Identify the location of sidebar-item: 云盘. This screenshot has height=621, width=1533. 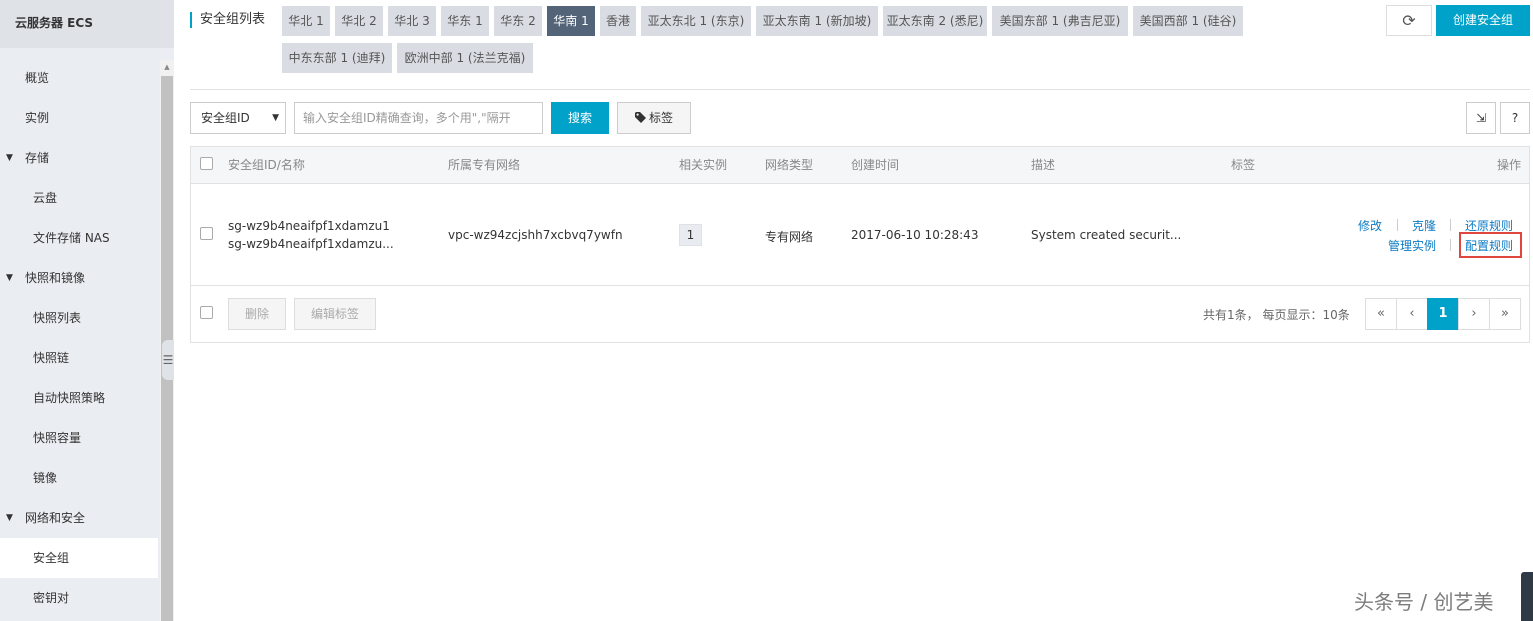
(79, 198).